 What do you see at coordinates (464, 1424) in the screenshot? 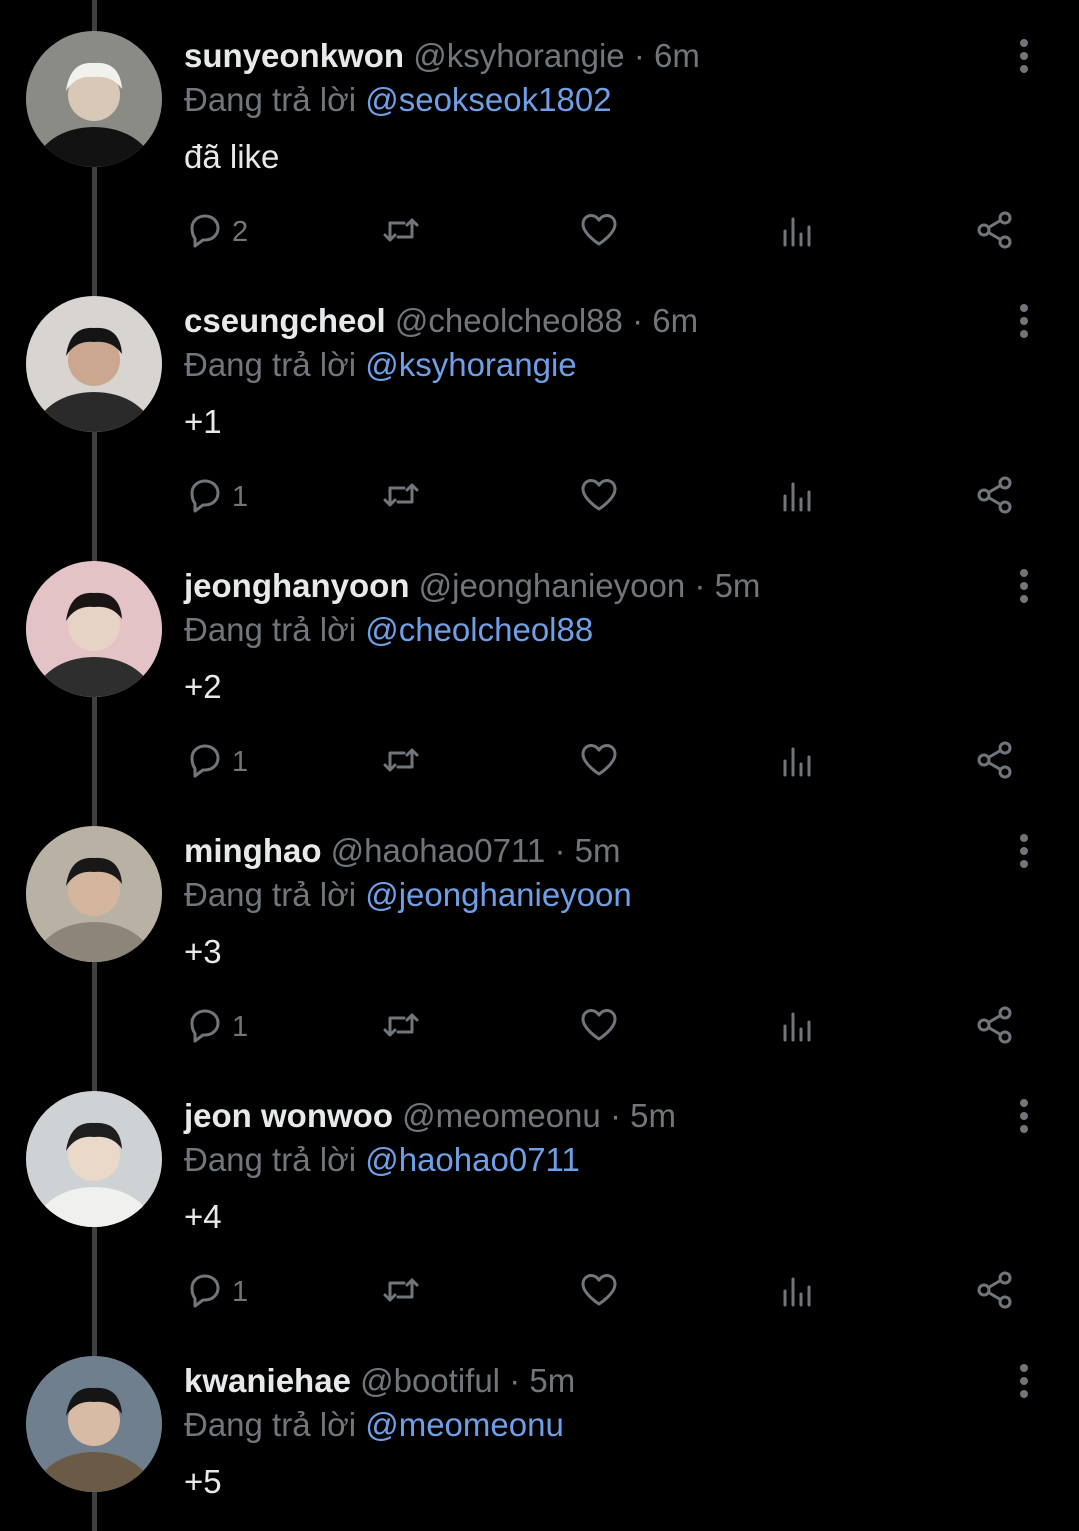
I see `reply-mention-link: @meomeonu` at bounding box center [464, 1424].